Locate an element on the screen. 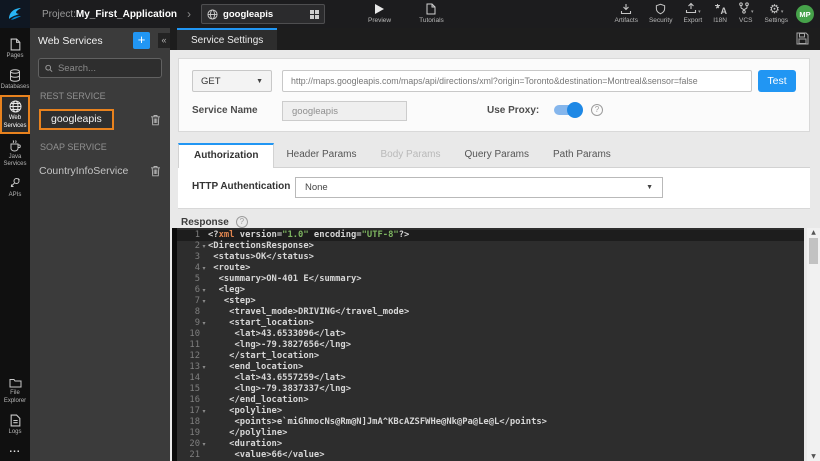 This screenshot has width=820, height=461. service-selector: googleapis is located at coordinates (263, 14).